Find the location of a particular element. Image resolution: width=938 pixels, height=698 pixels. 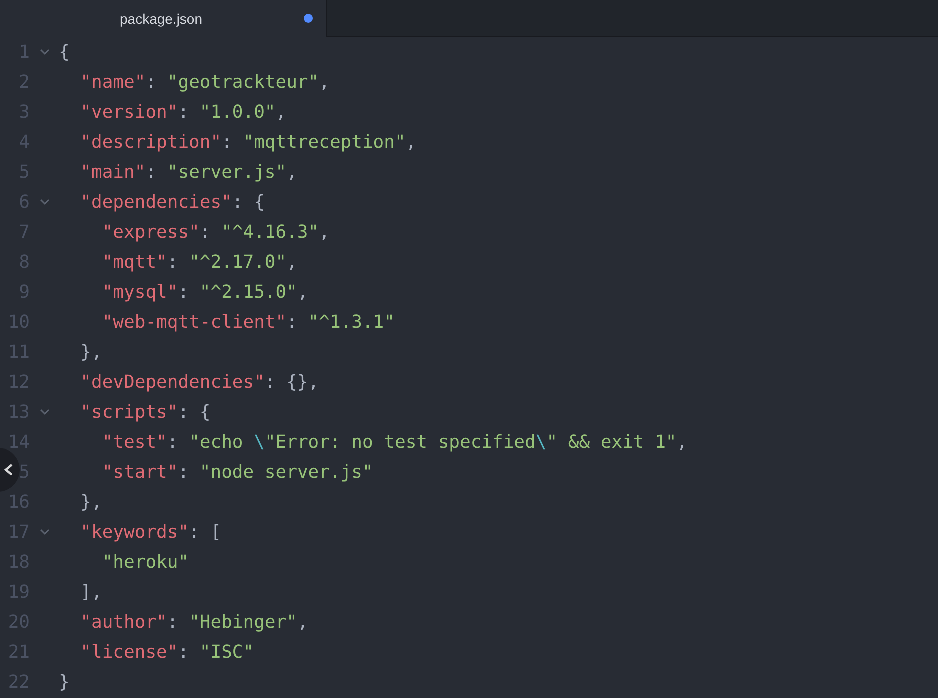

chevron-left-icon is located at coordinates (9, 470).